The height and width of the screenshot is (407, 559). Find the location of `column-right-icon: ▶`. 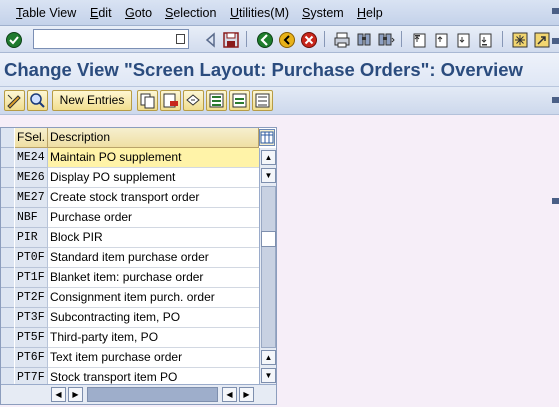

column-right-icon: ▶ is located at coordinates (246, 394).